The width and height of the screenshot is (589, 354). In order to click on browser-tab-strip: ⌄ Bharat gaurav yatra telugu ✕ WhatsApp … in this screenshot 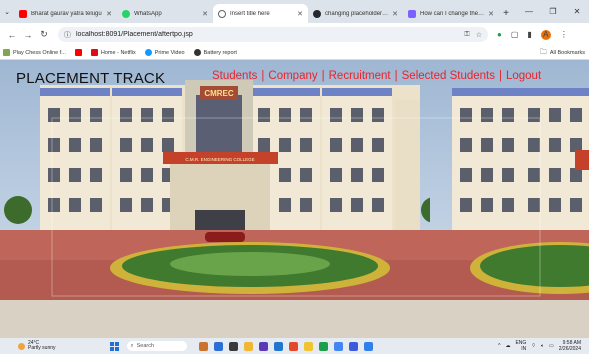, I will do `click(294, 11)`.